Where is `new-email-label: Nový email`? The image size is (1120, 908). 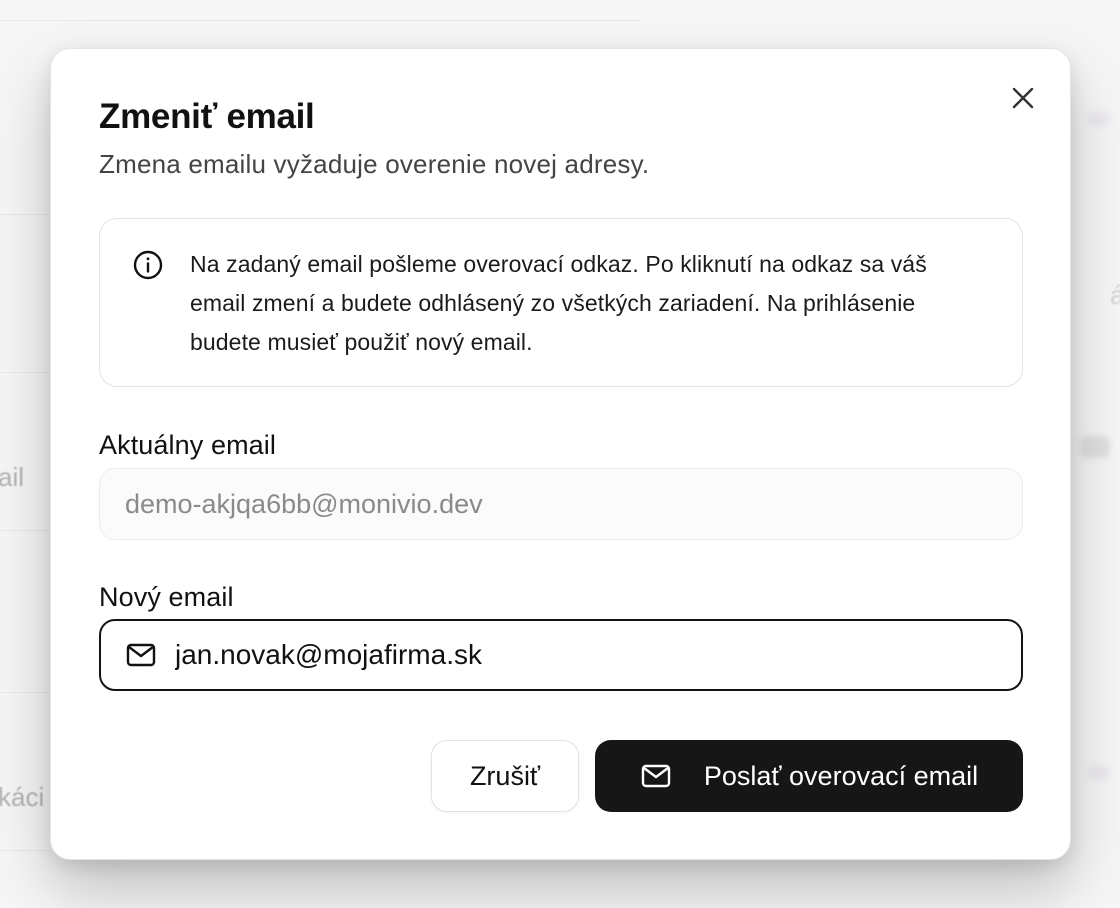 new-email-label: Nový email is located at coordinates (166, 597).